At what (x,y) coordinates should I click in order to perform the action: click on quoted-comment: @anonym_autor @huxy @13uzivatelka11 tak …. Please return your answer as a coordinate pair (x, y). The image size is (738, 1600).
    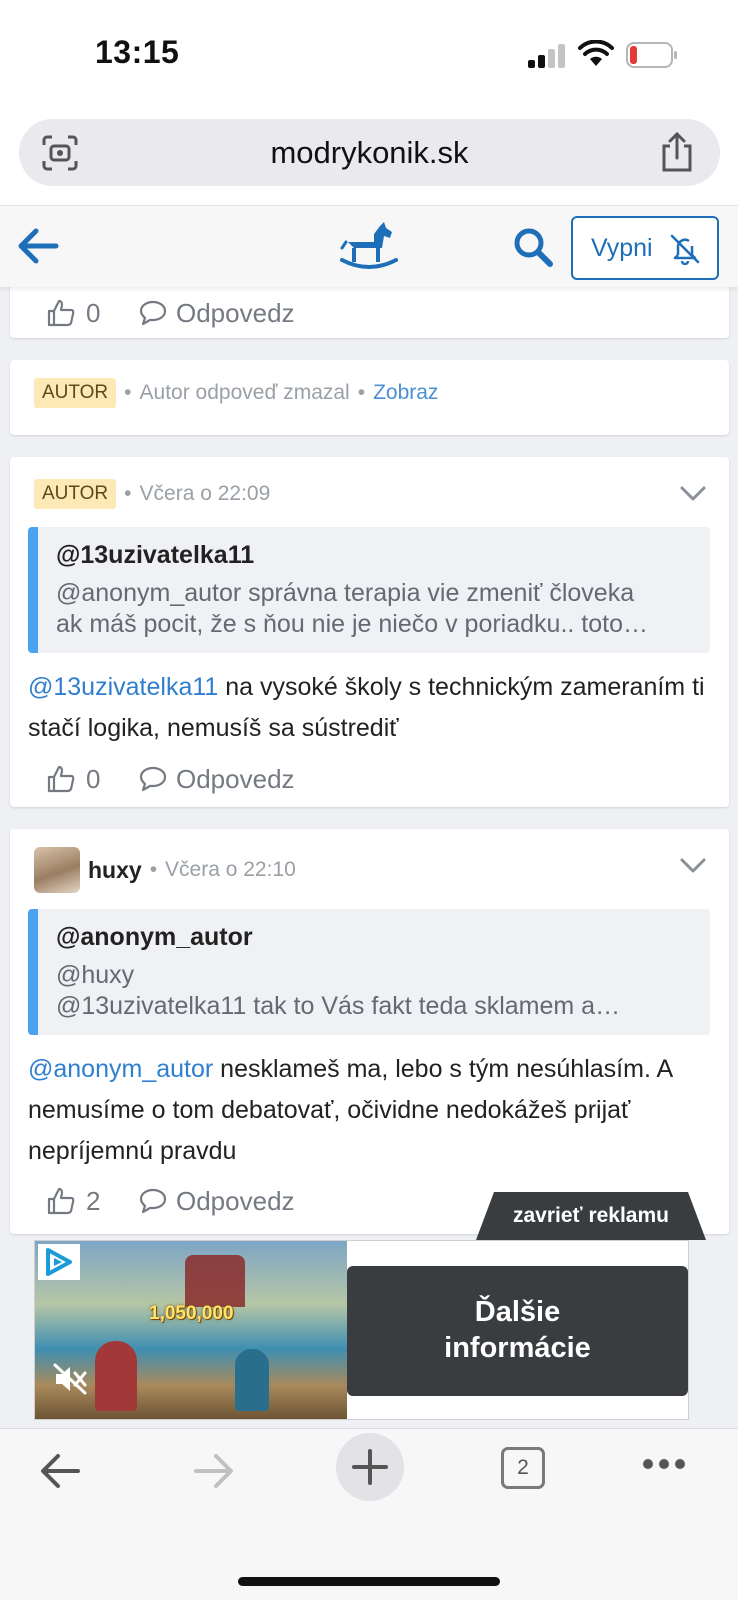
    Looking at the image, I should click on (369, 972).